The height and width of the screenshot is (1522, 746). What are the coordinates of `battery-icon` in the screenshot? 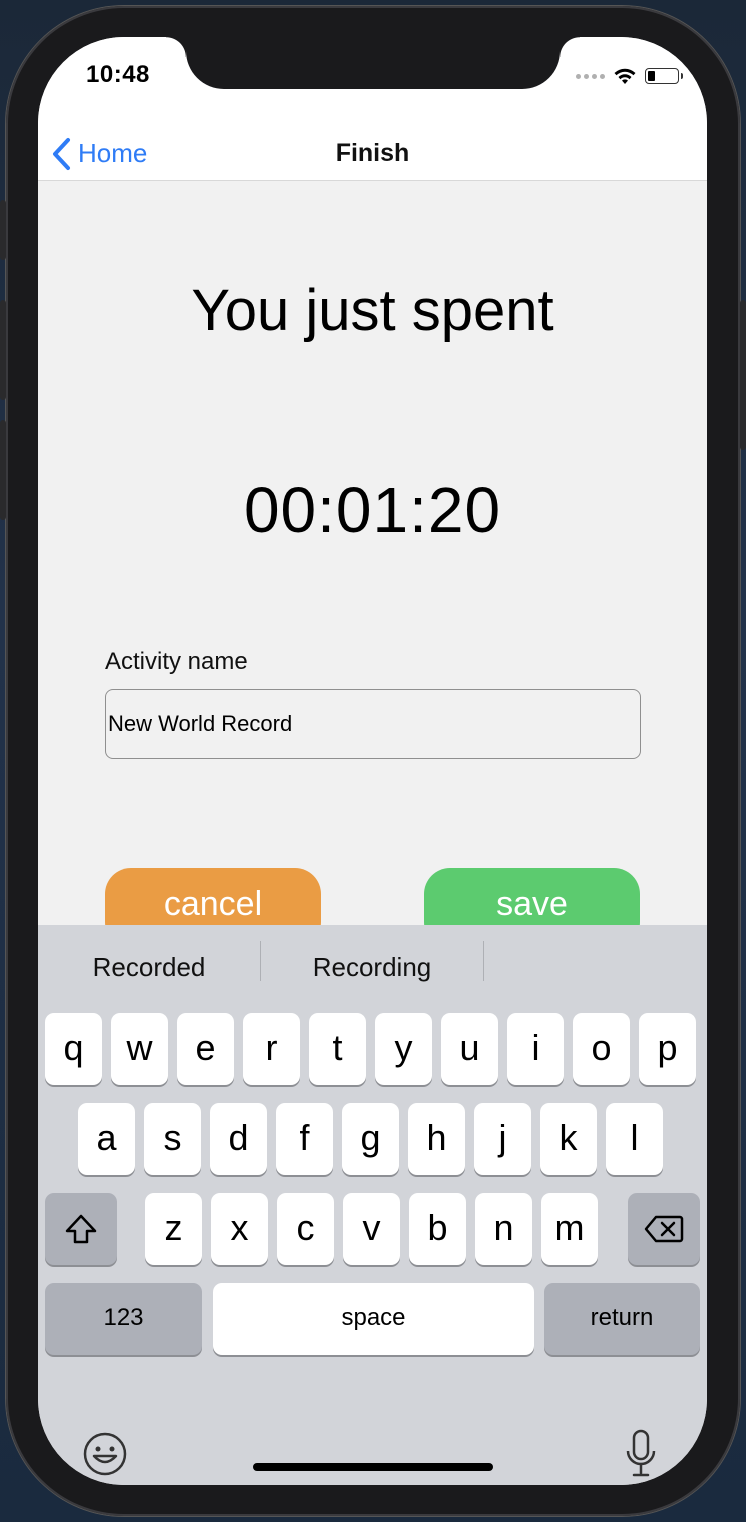 It's located at (664, 76).